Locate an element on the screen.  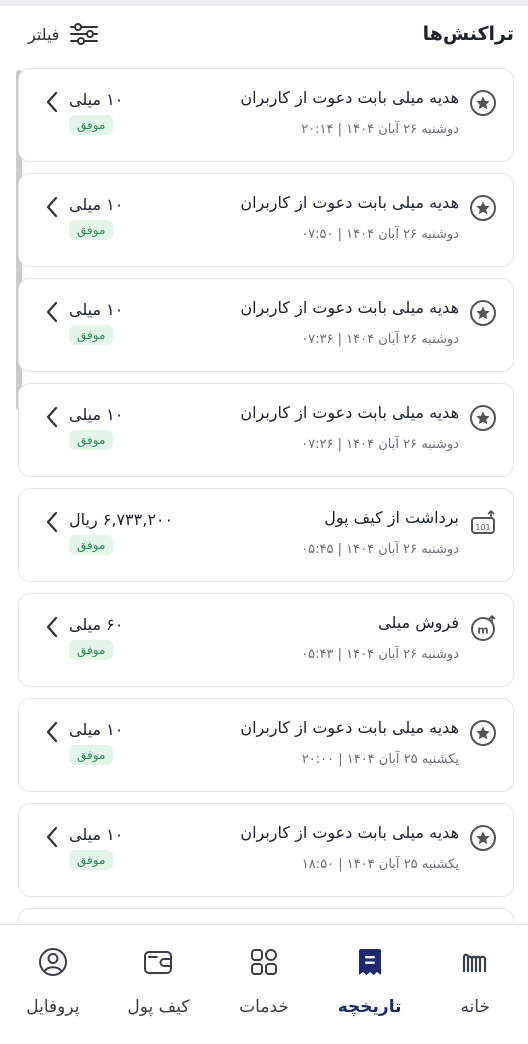
transaction-date: دوشنبه ۲۶ آبان ۱۴۰۴ | ۲۰:۱۴ is located at coordinates (380, 129).